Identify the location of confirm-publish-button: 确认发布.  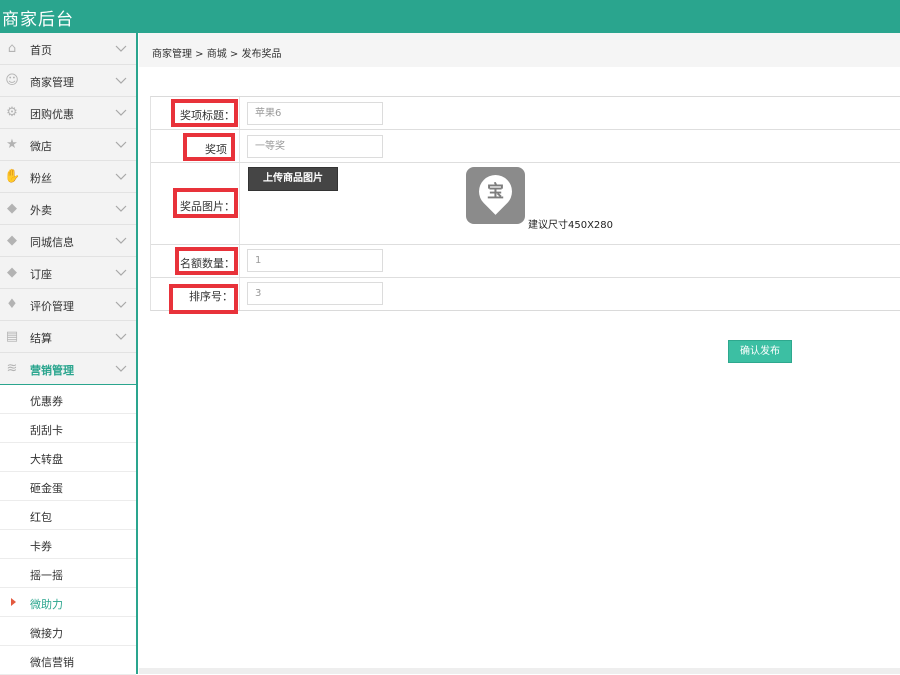
(760, 351).